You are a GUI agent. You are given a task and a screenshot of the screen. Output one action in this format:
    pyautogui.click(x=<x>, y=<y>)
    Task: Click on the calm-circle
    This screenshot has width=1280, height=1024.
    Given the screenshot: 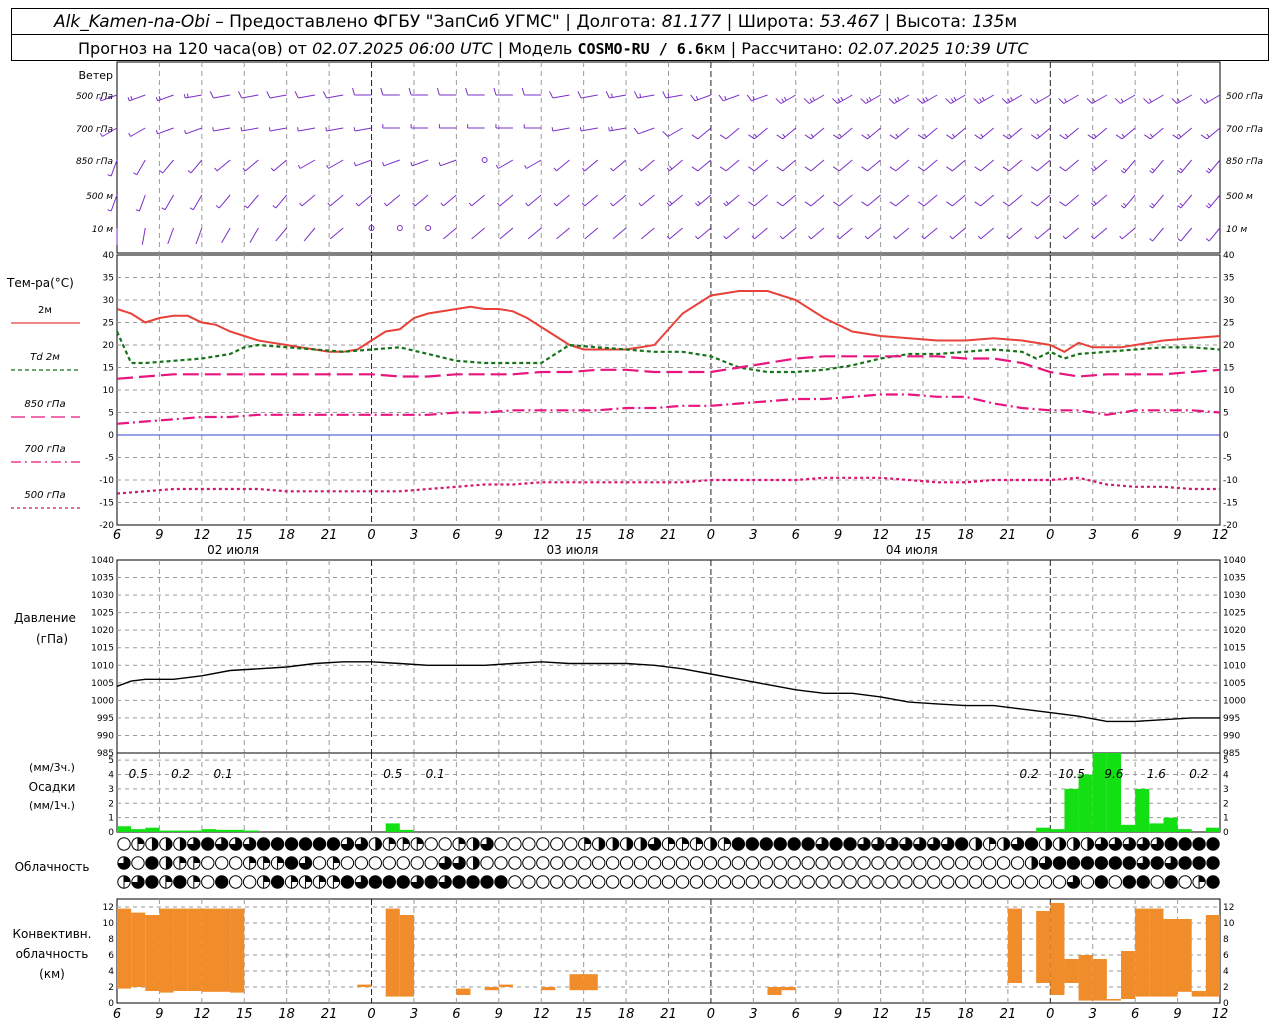 What is the action you would take?
    pyautogui.click(x=399, y=228)
    